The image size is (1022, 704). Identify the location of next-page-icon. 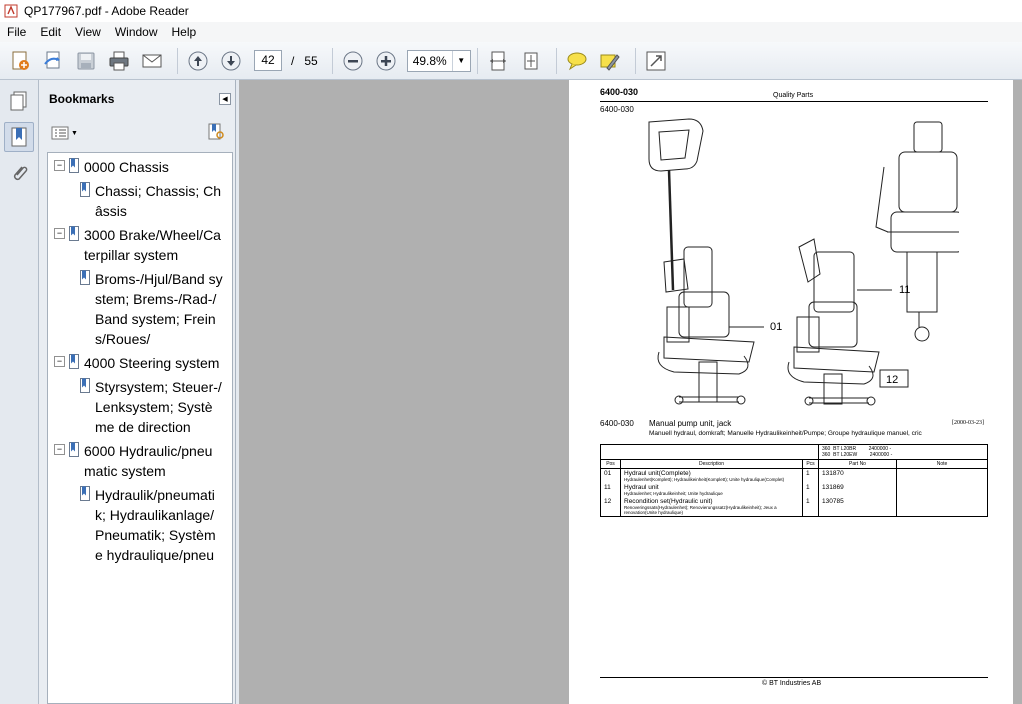
(231, 60).